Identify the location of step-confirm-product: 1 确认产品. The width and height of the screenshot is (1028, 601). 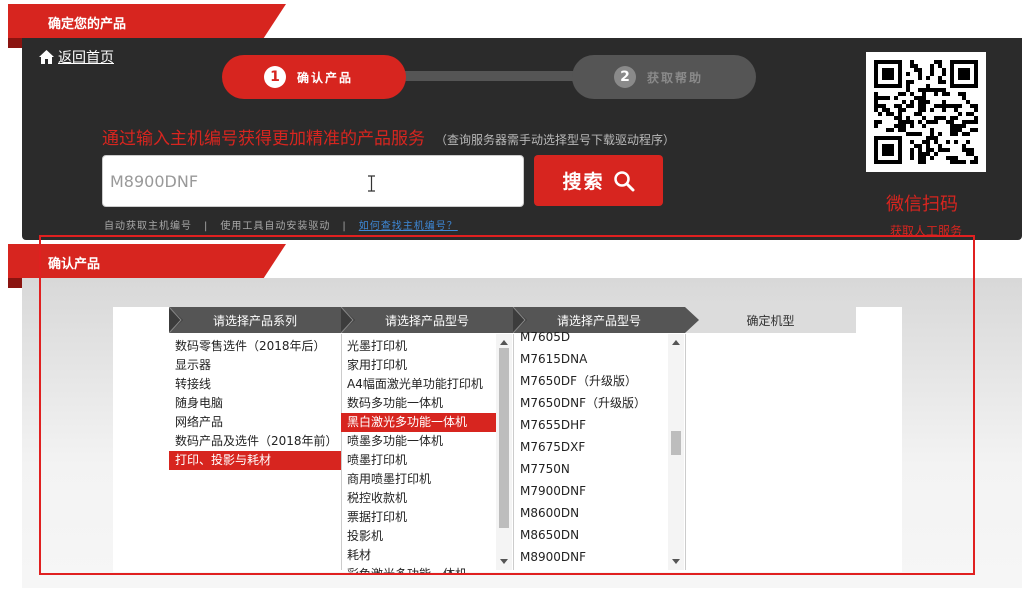
(314, 77).